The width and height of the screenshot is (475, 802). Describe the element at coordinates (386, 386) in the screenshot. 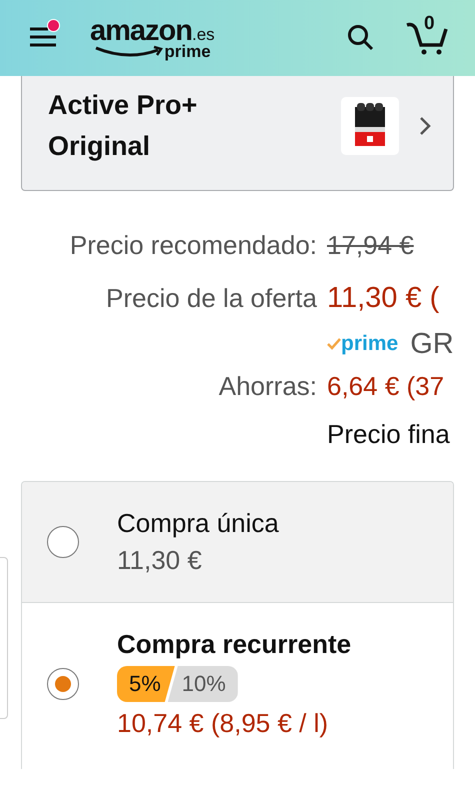

I see `deal-price: 6,64 € (37` at that location.